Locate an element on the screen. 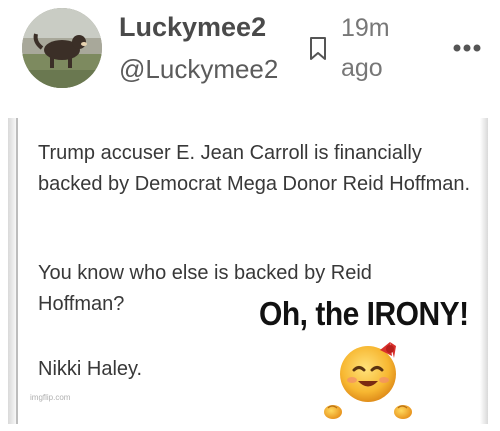  user-handle: @Luckymee2 is located at coordinates (198, 69).